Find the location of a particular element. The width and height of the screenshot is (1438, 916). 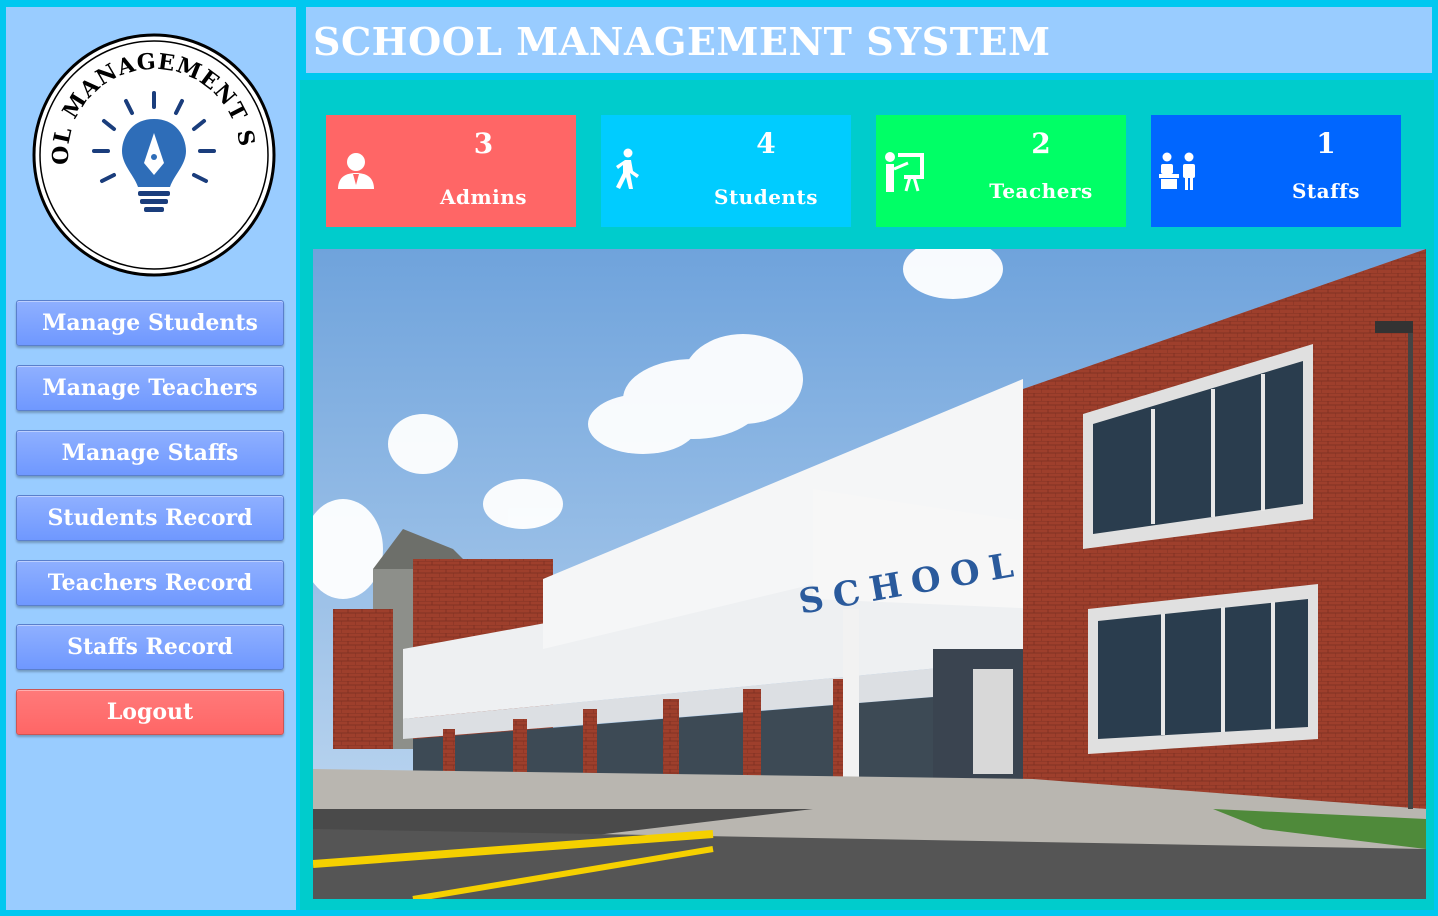

teachers-record-button: Teachers Record is located at coordinates (150, 583).